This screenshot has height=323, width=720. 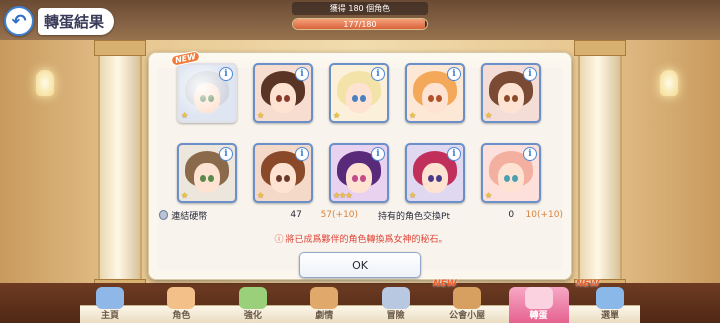 I want to click on left-pillar, so click(x=120, y=167).